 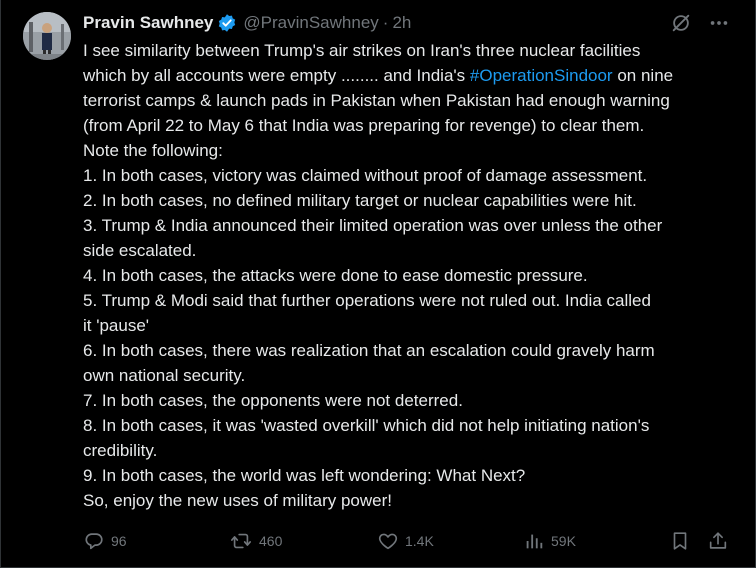 What do you see at coordinates (549, 541) in the screenshot?
I see `views-button: 59K` at bounding box center [549, 541].